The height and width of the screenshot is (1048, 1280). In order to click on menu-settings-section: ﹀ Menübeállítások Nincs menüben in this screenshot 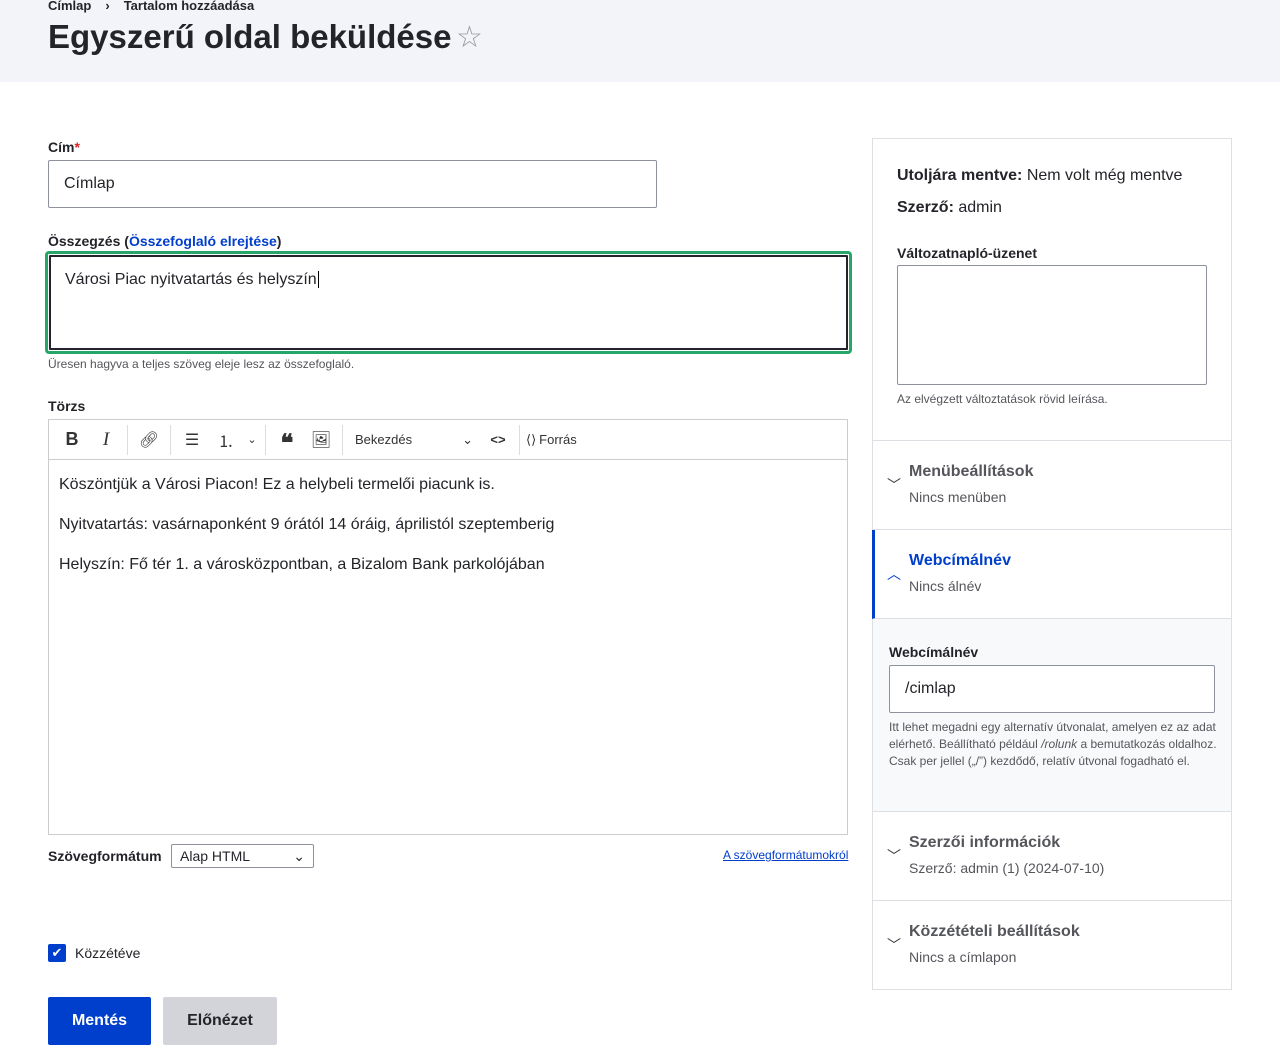, I will do `click(1052, 485)`.